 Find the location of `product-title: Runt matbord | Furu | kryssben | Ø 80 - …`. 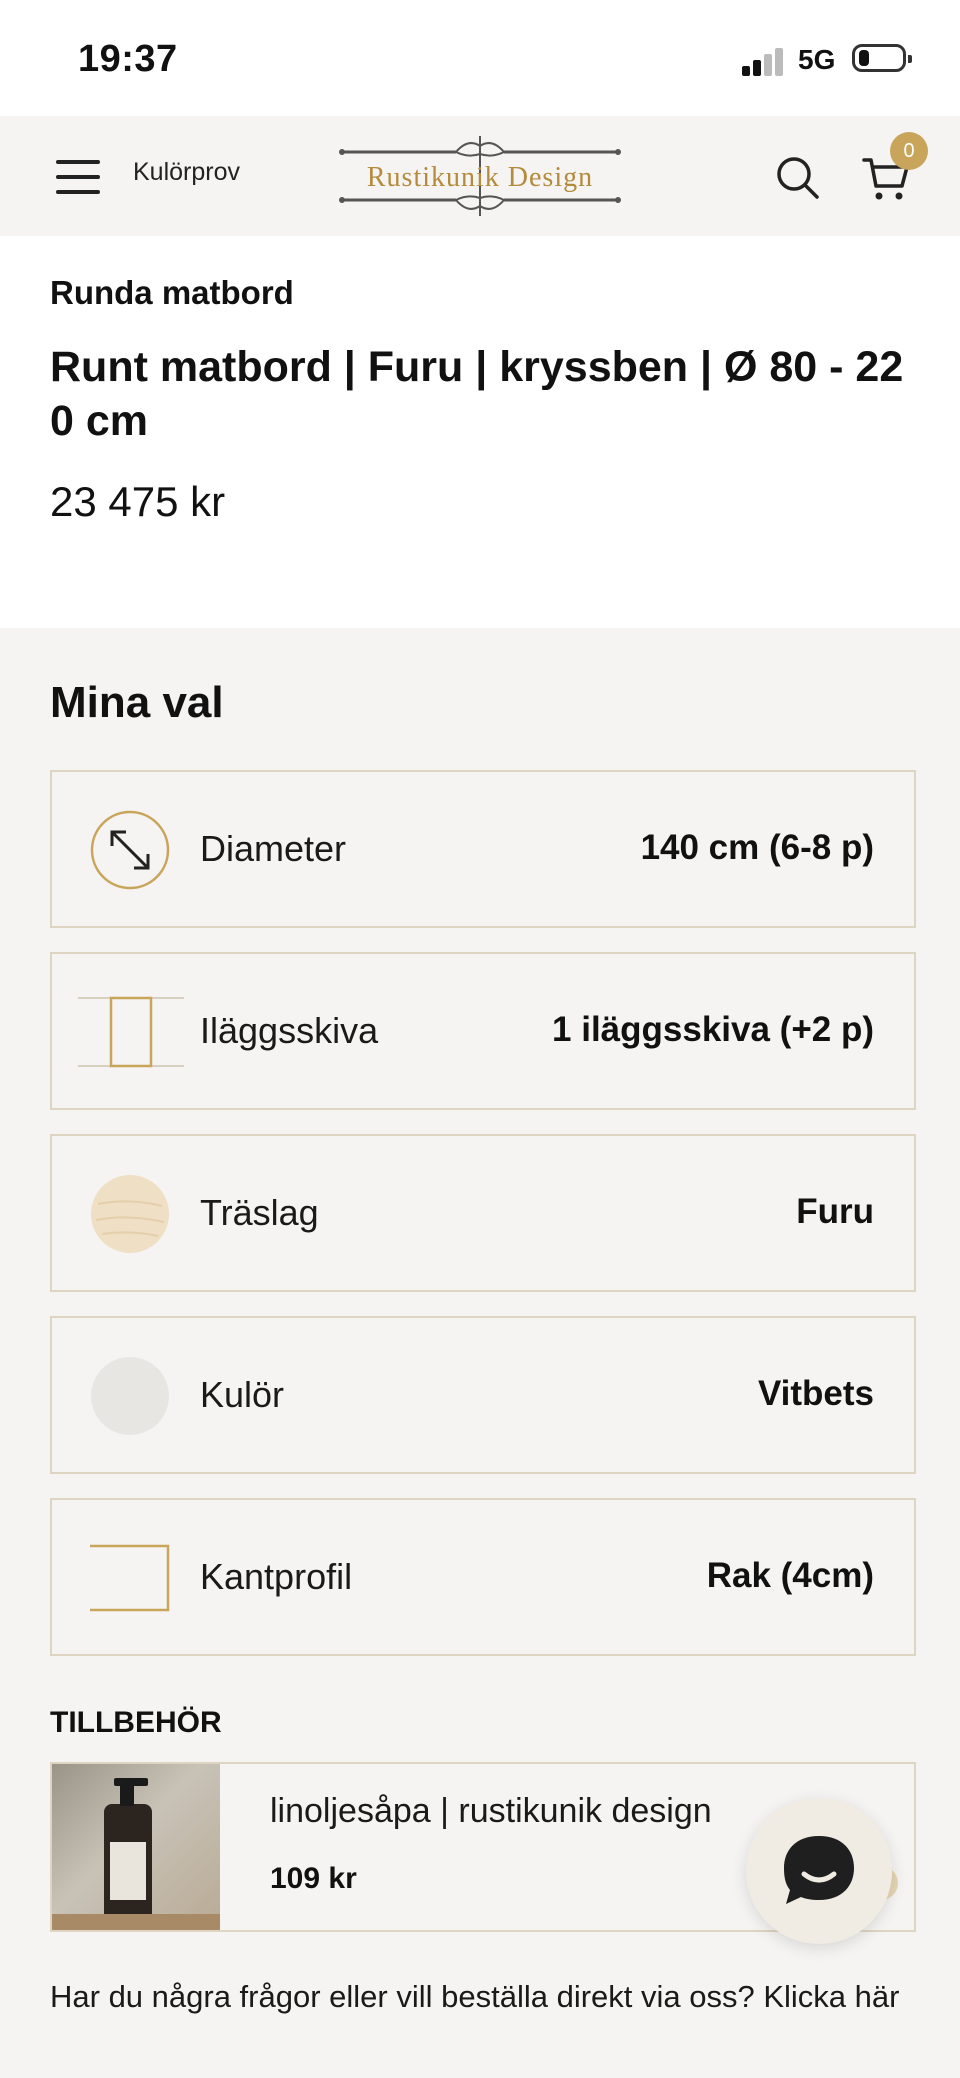

product-title: Runt matbord | Furu | kryssben | Ø 80 - … is located at coordinates (477, 394).